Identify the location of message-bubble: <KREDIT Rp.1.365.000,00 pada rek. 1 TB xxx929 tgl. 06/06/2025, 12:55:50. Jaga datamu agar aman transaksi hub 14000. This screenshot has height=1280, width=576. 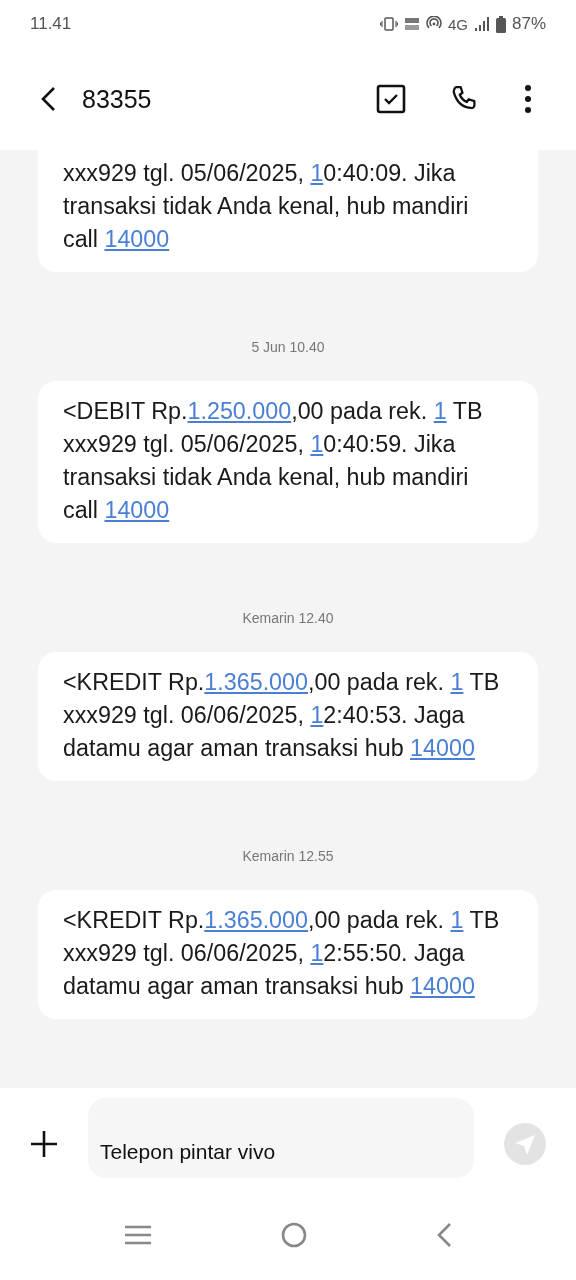
(288, 954).